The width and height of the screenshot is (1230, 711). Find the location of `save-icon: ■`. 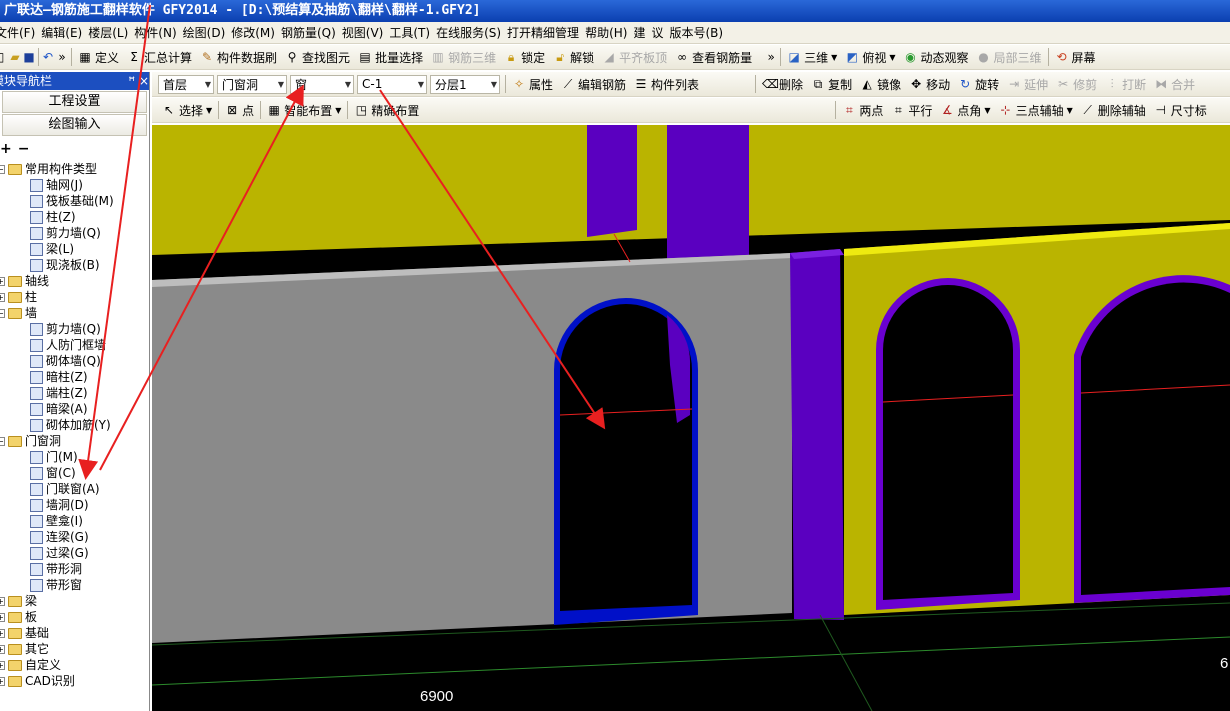

save-icon: ■ is located at coordinates (29, 57).